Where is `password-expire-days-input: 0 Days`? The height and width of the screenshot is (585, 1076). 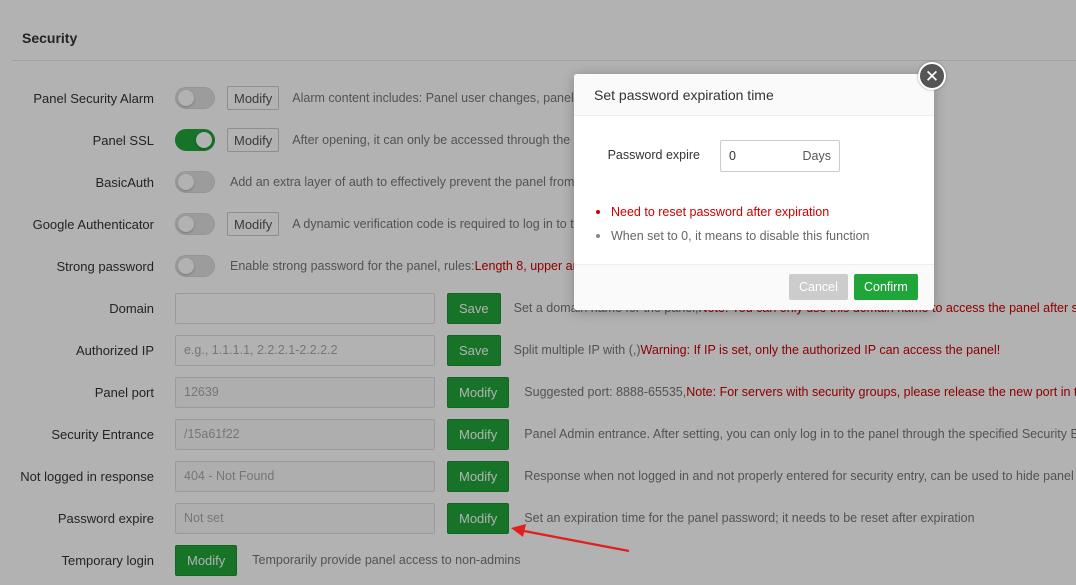
password-expire-days-input: 0 Days is located at coordinates (780, 156).